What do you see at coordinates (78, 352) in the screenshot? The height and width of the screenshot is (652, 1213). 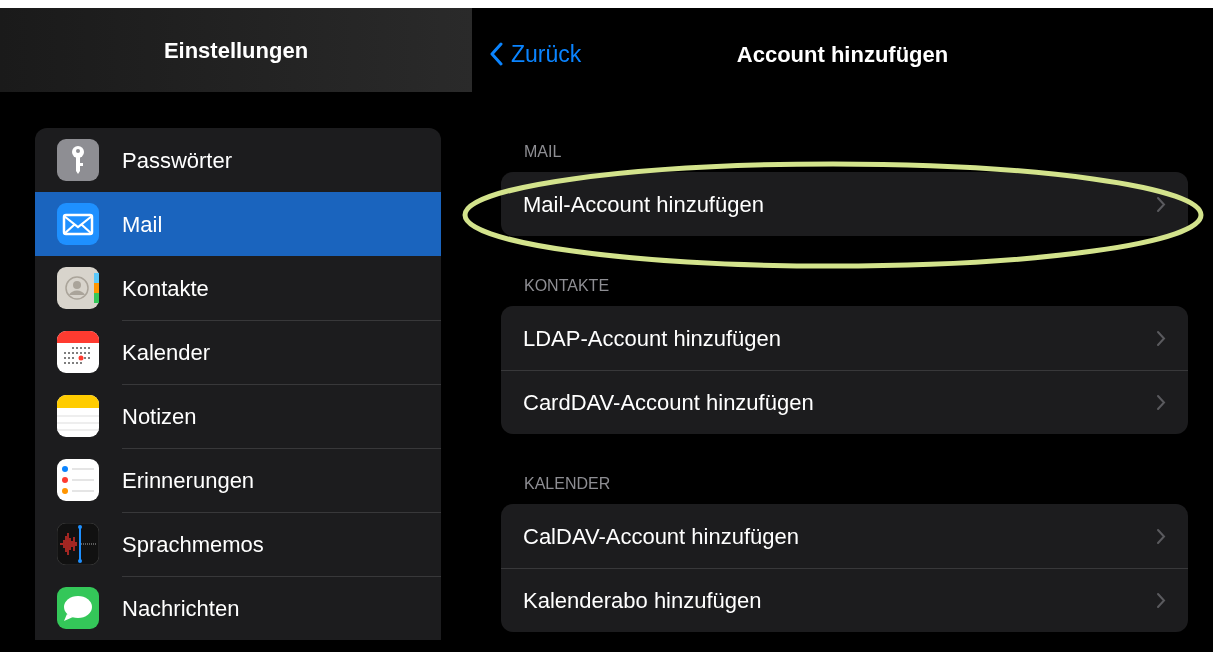 I see `calendar-icon` at bounding box center [78, 352].